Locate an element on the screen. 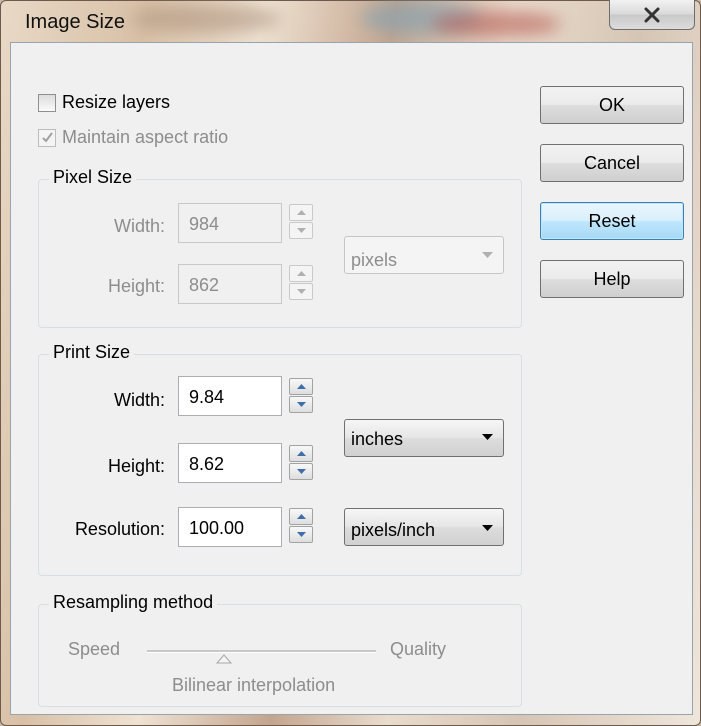  pixel-height-input: 862 is located at coordinates (230, 284).